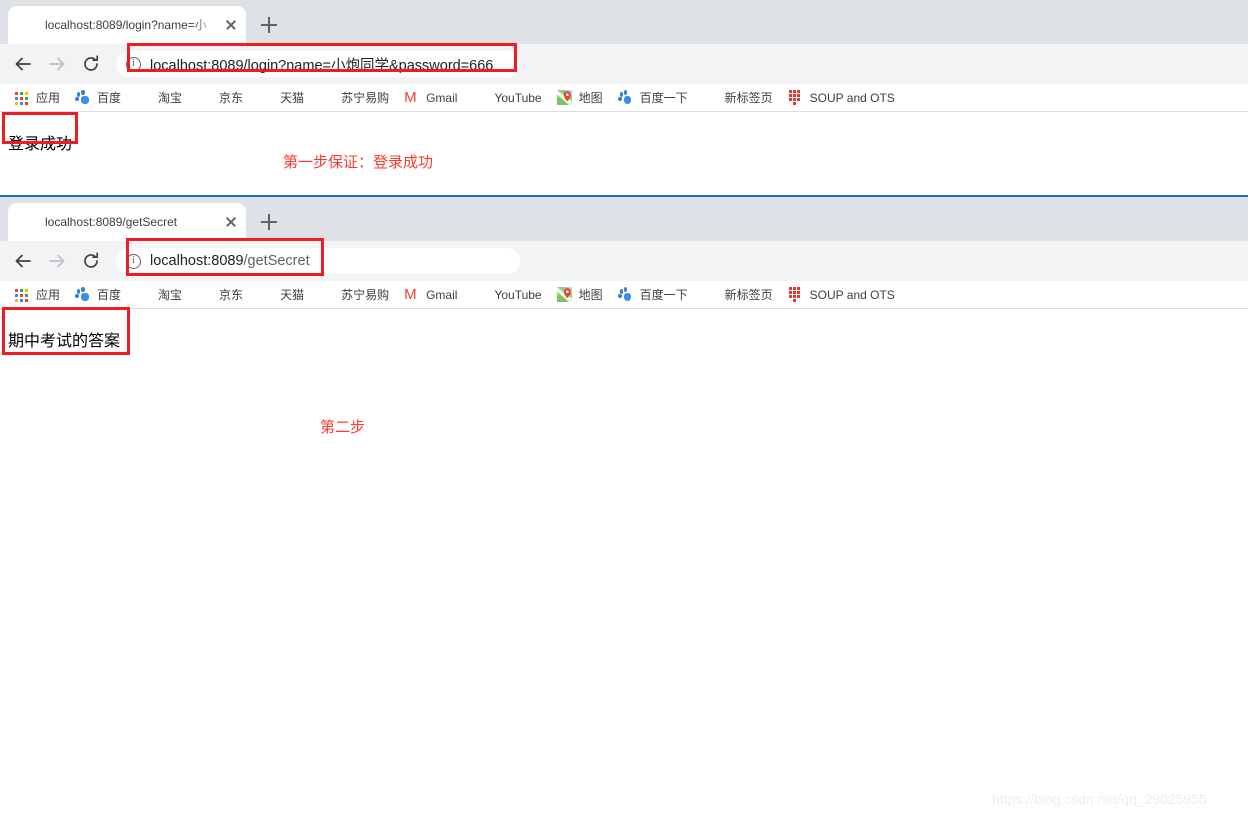  What do you see at coordinates (66, 331) in the screenshot?
I see `highlight-box-secret-result` at bounding box center [66, 331].